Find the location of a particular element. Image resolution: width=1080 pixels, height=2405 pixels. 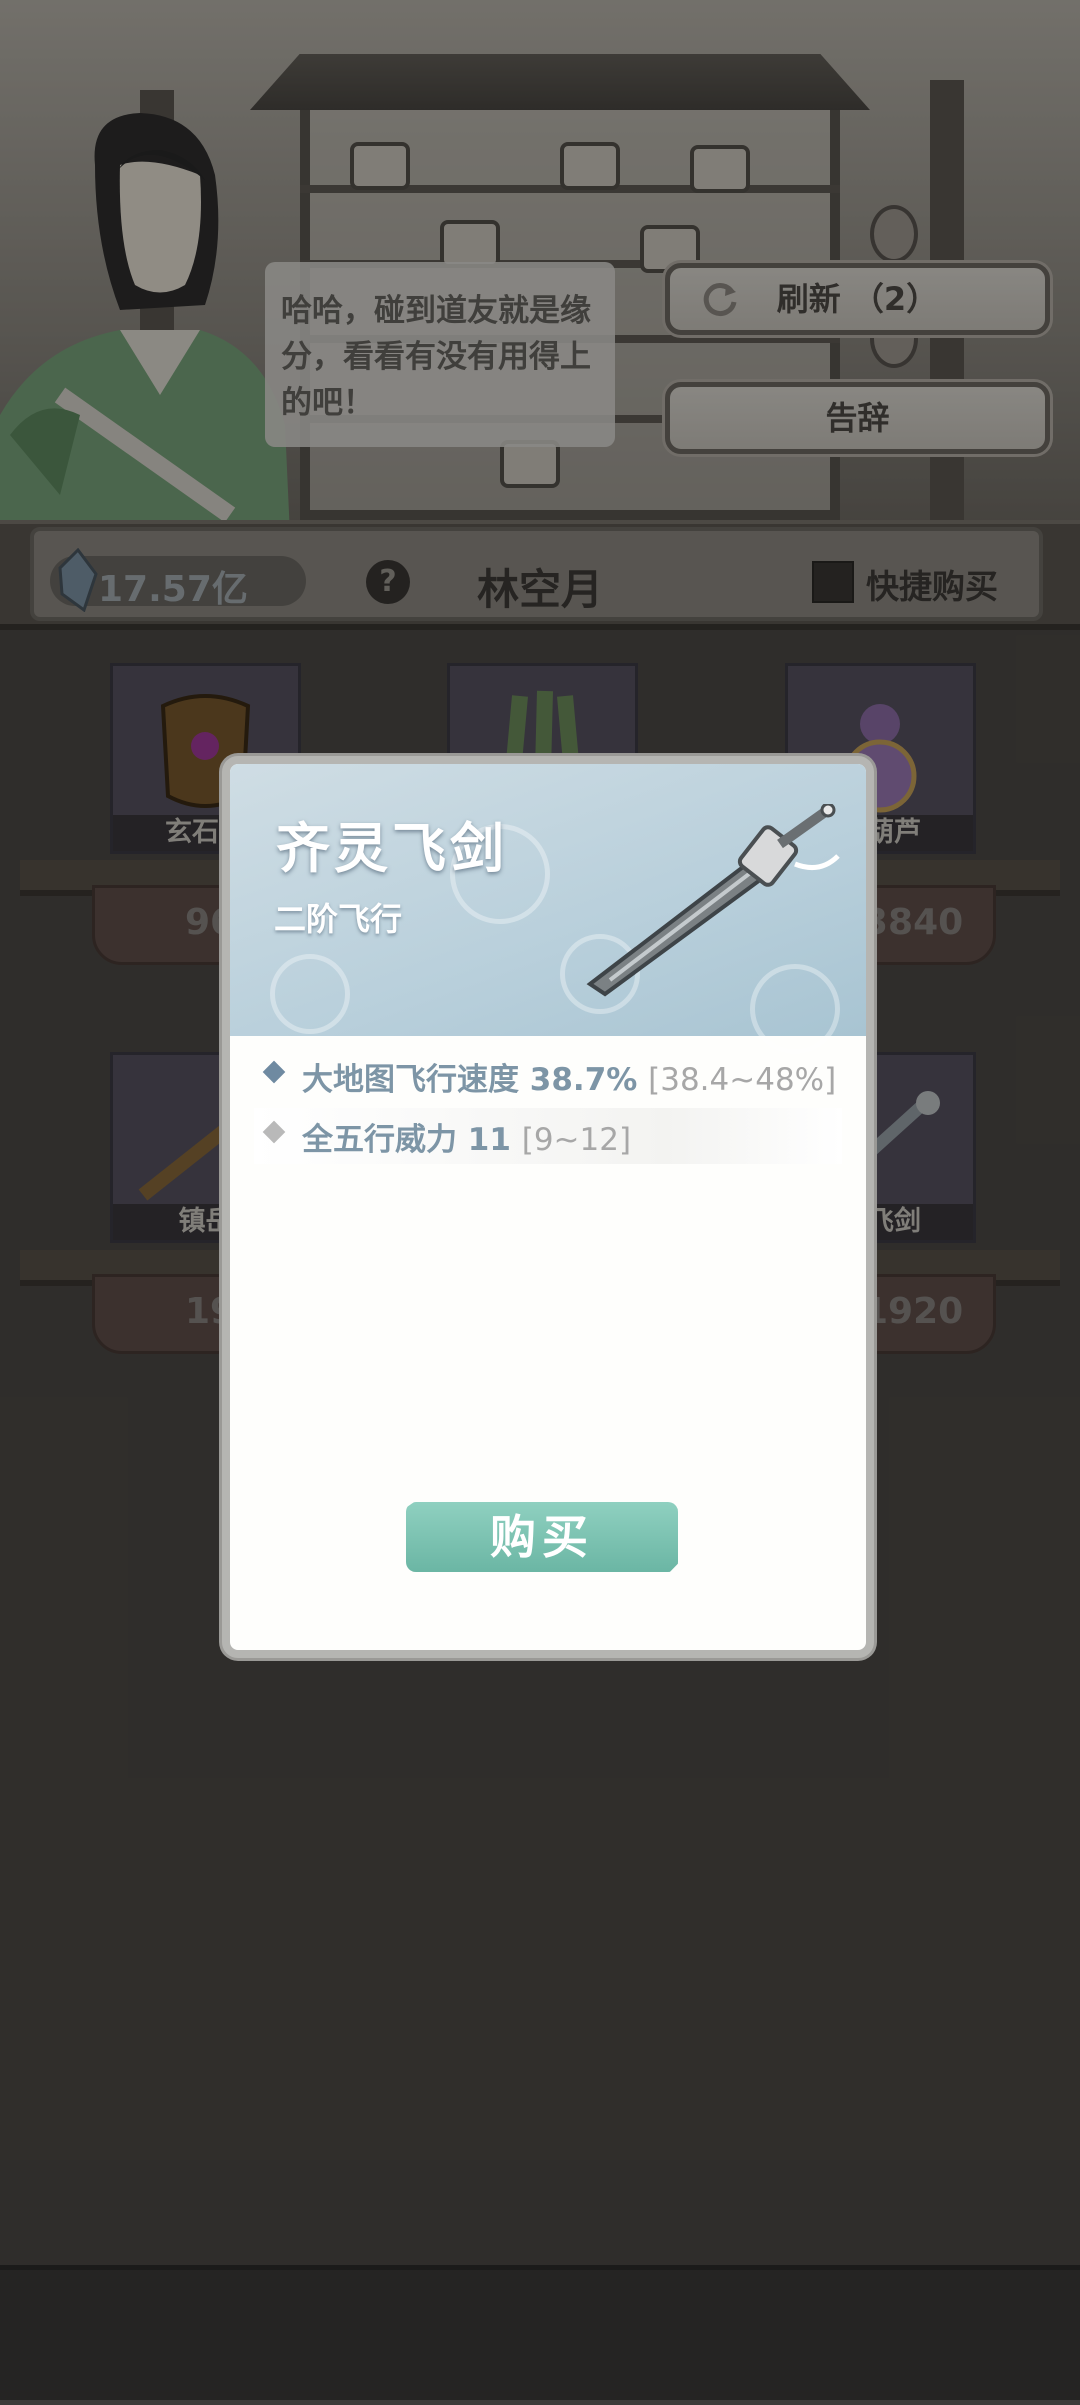

buy-button: 购买 is located at coordinates (542, 1537).